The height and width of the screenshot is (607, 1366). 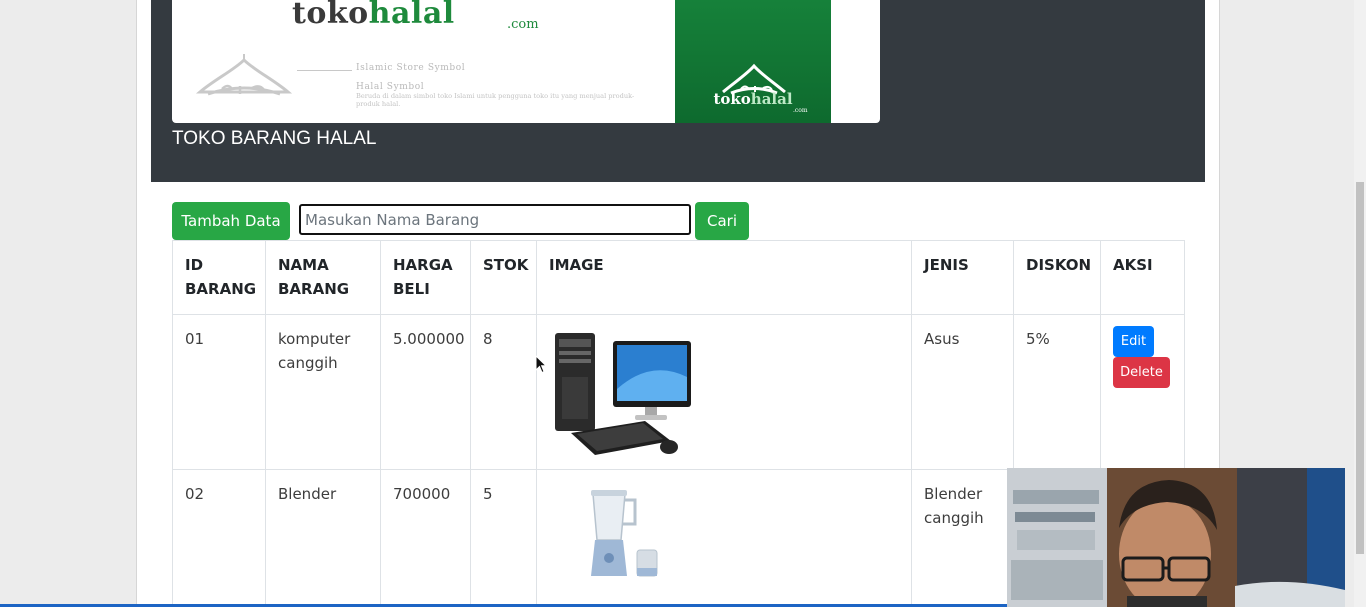 What do you see at coordinates (219, 538) in the screenshot?
I see `cell-id: 02` at bounding box center [219, 538].